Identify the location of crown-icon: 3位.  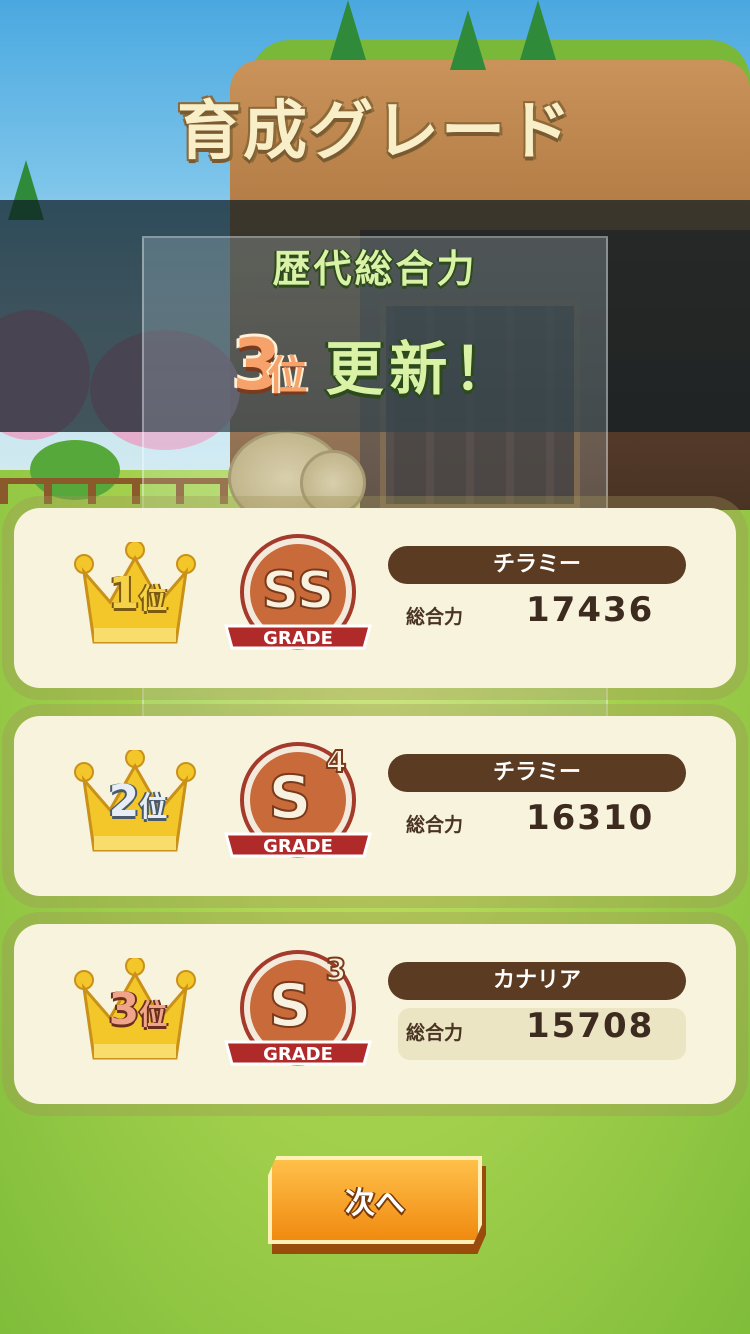
(135, 1013).